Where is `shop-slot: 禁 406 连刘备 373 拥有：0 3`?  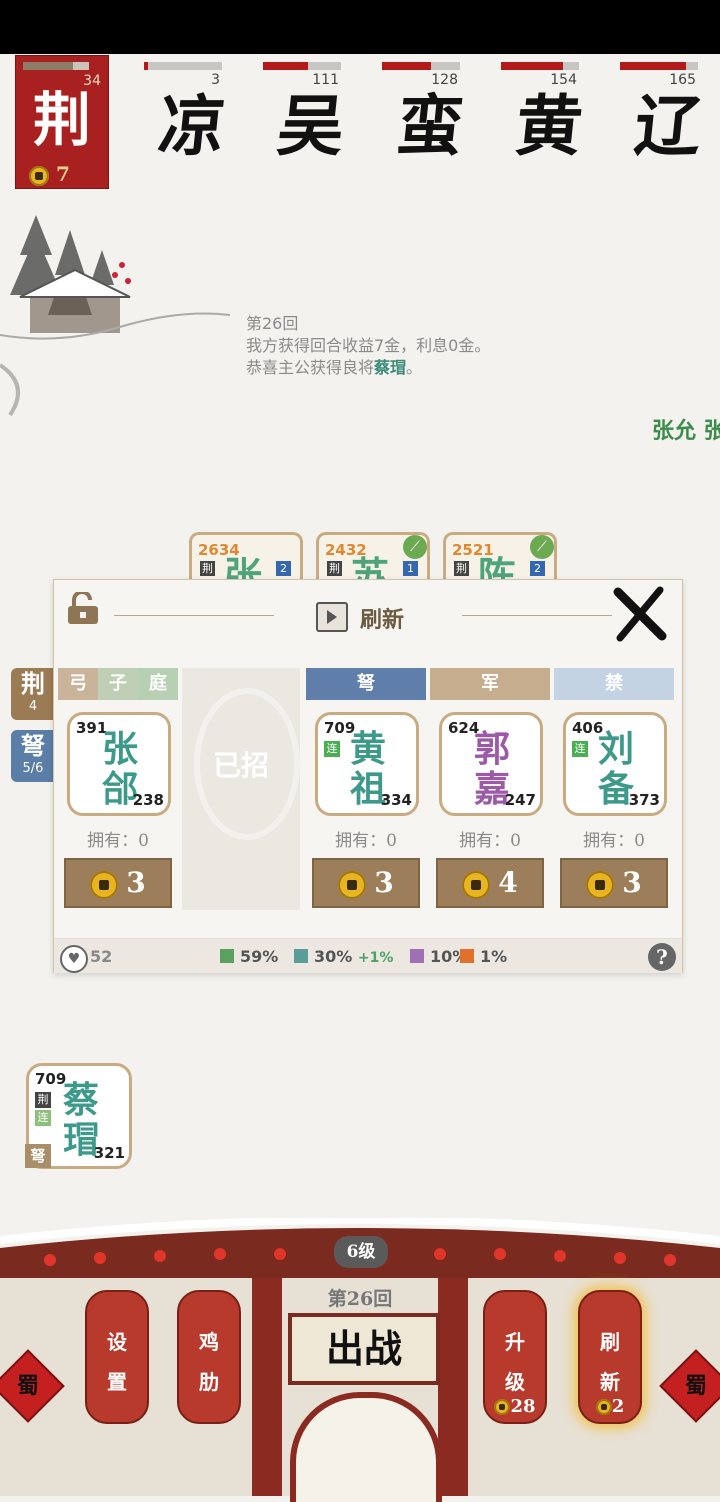 shop-slot: 禁 406 连刘备 373 拥有：0 3 is located at coordinates (614, 788).